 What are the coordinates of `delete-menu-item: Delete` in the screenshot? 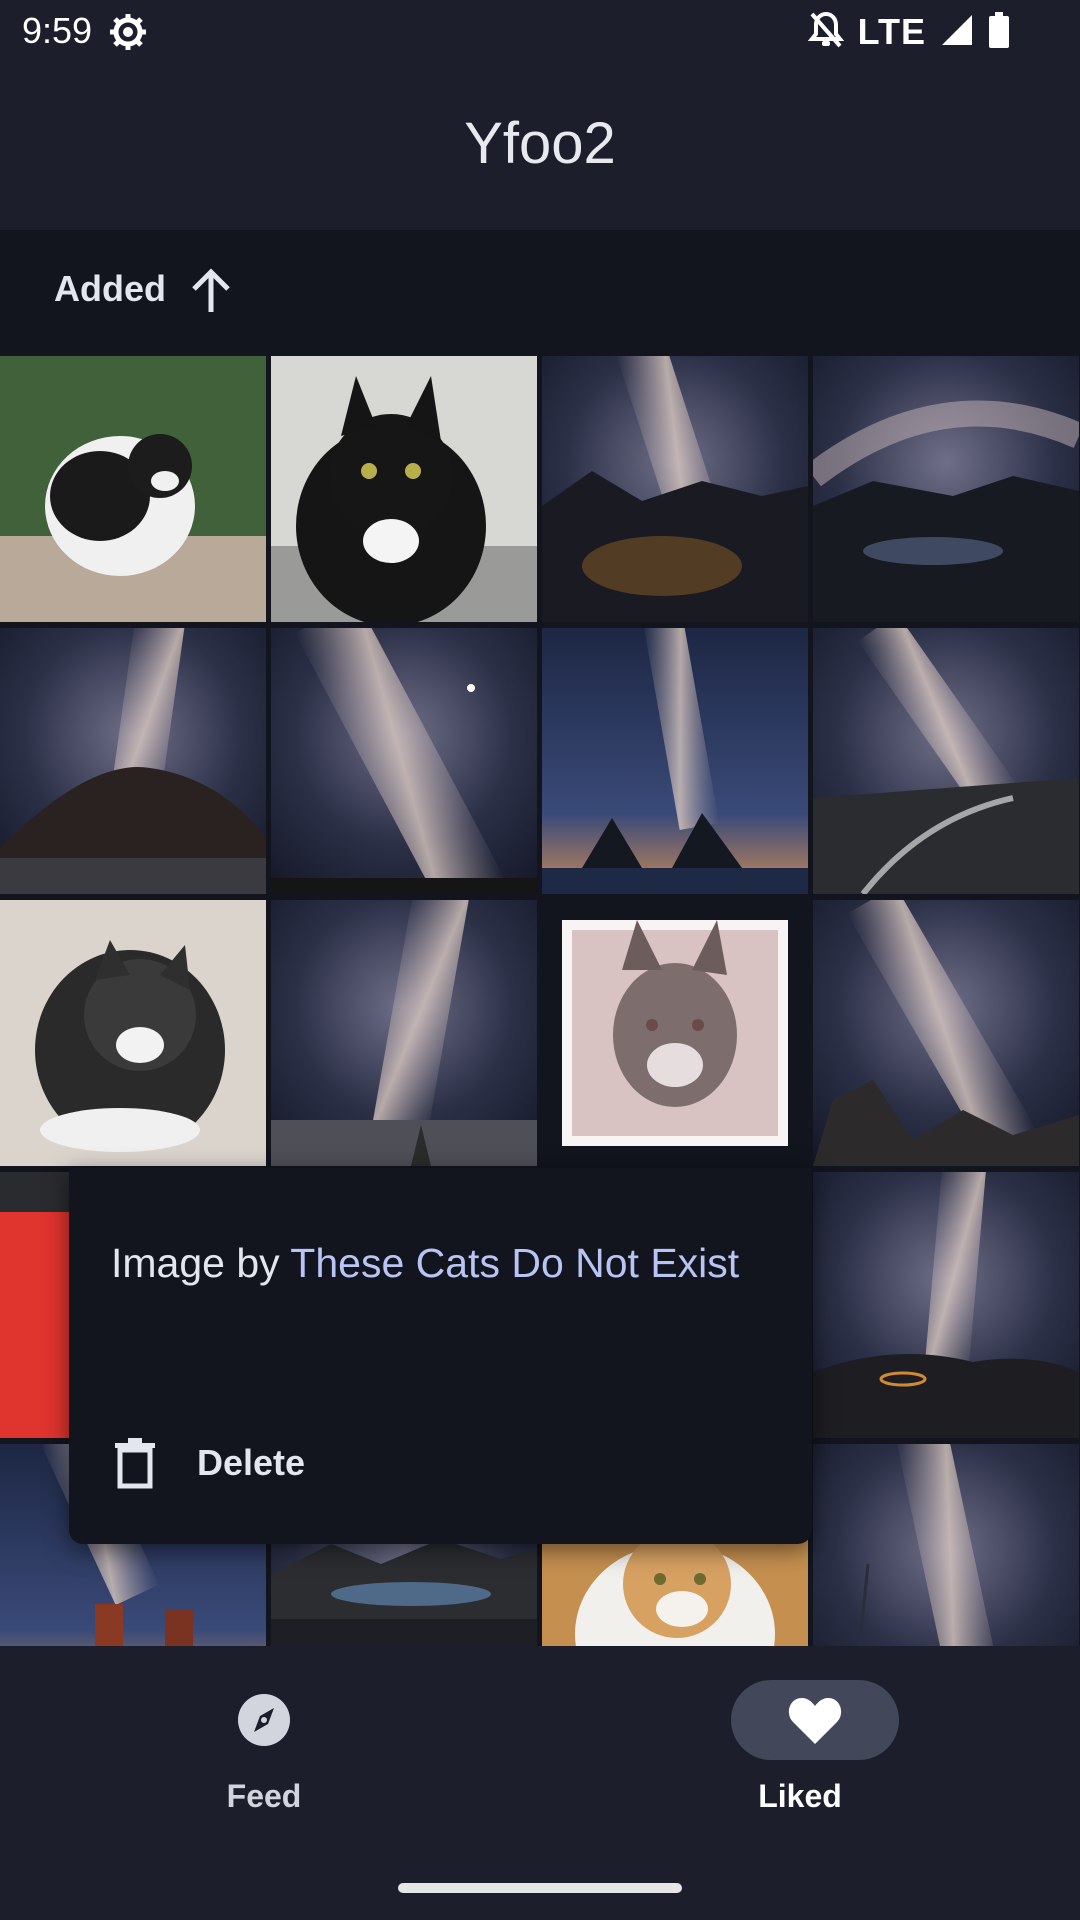 It's located at (440, 1463).